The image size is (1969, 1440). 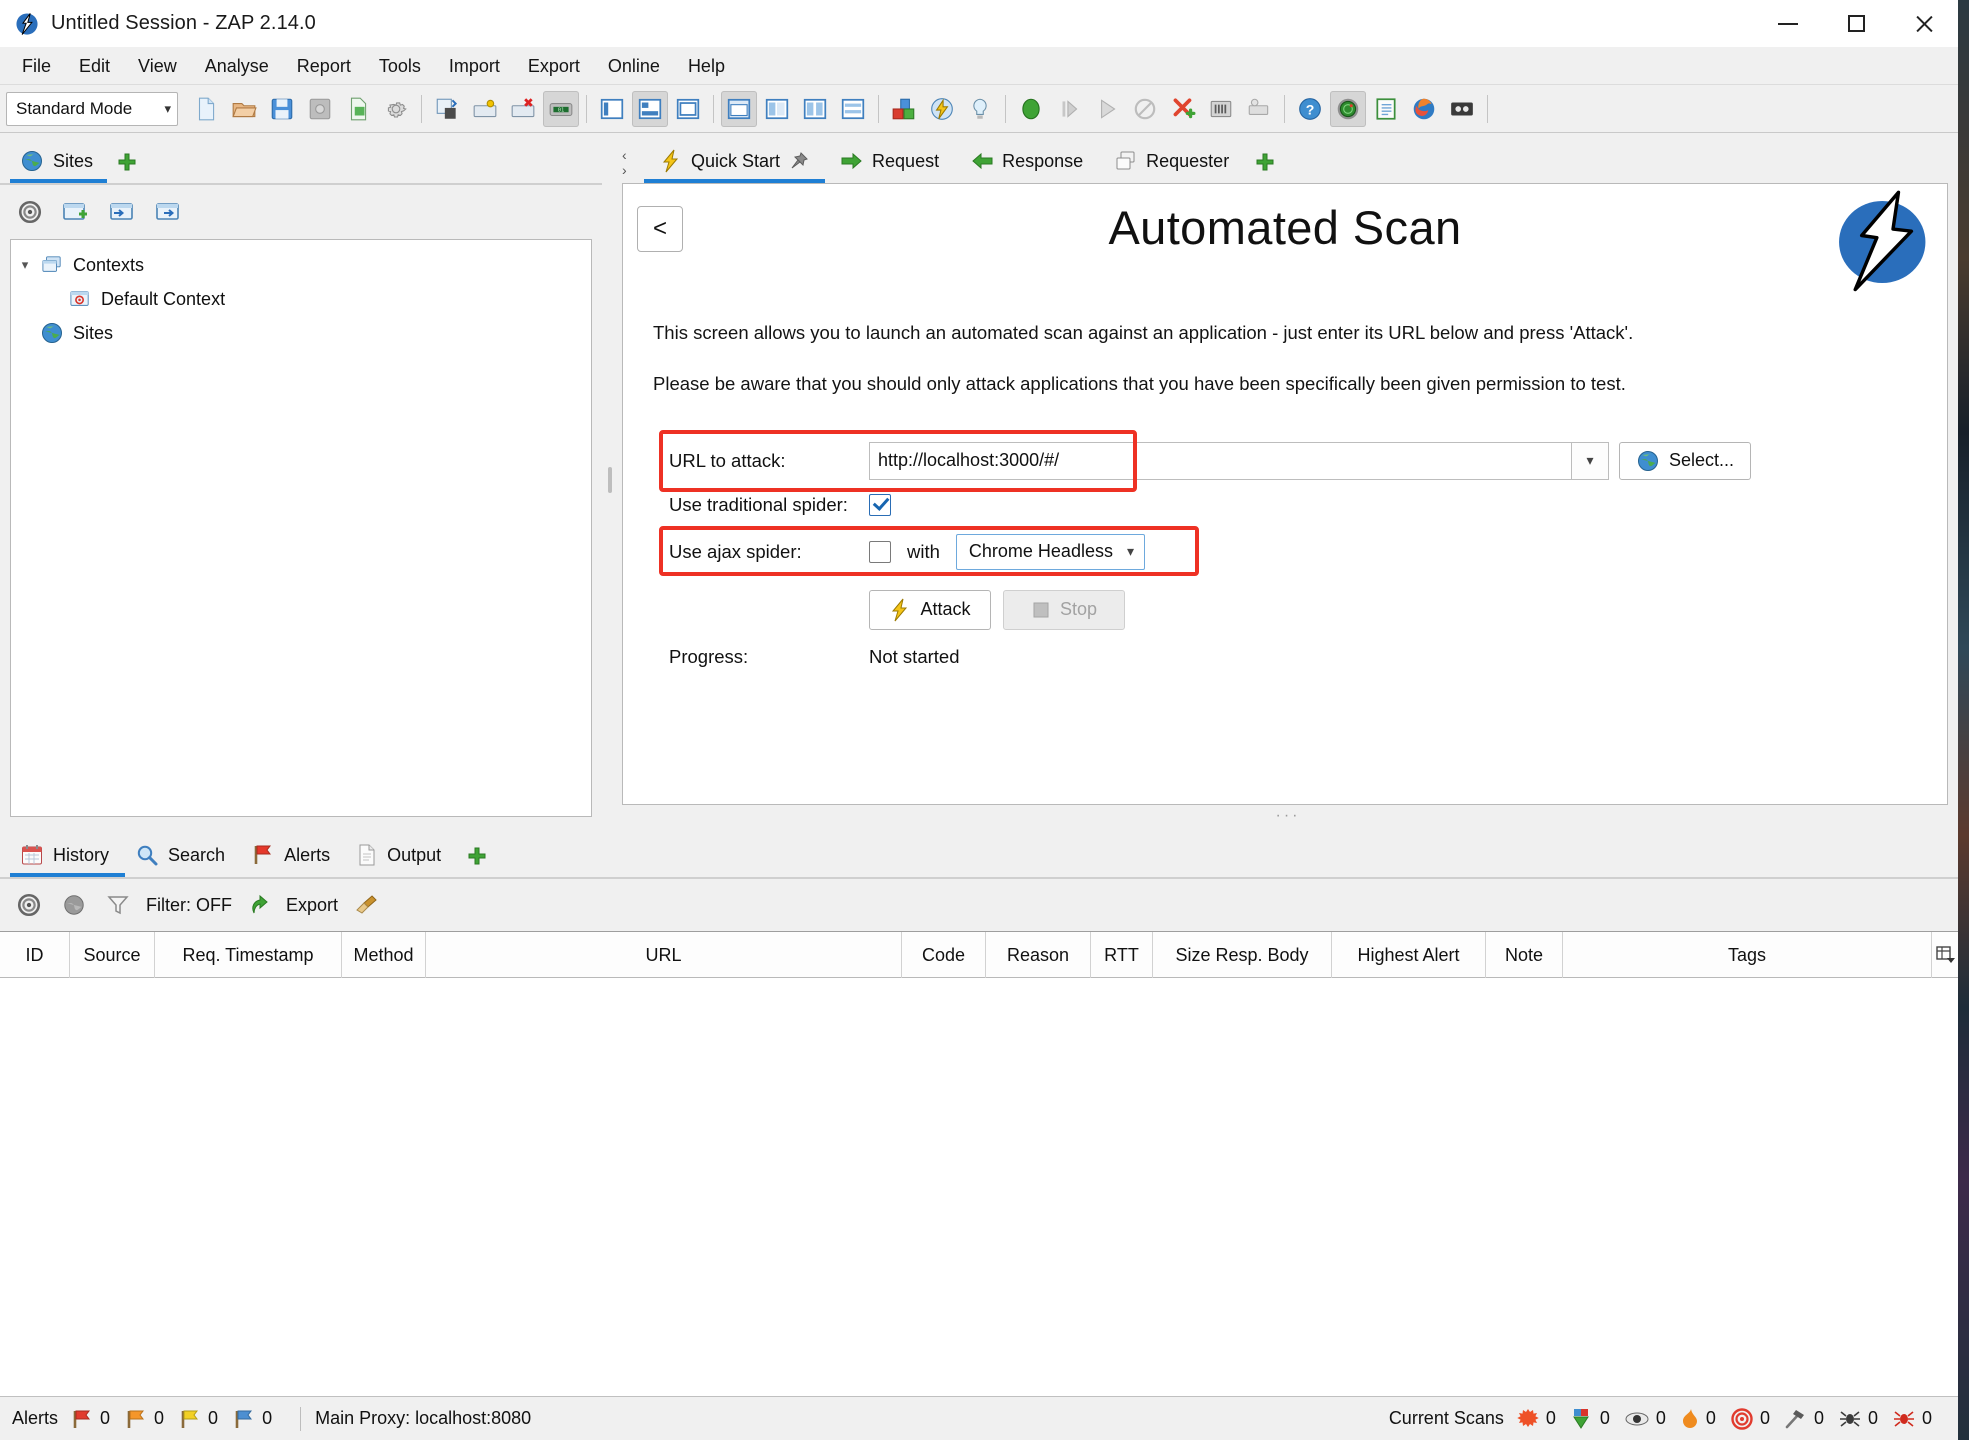 I want to click on status-scan-spider: 0, so click(x=1858, y=1419).